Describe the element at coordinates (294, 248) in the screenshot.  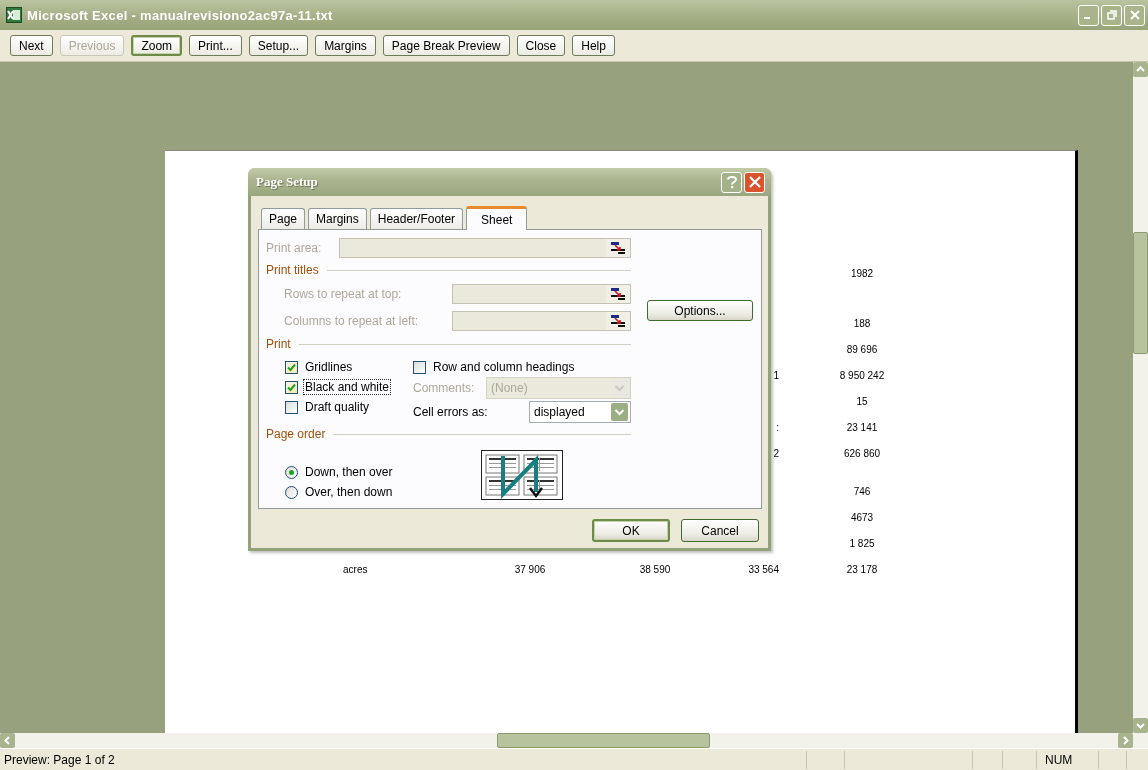
I see `field-label: Print area:` at that location.